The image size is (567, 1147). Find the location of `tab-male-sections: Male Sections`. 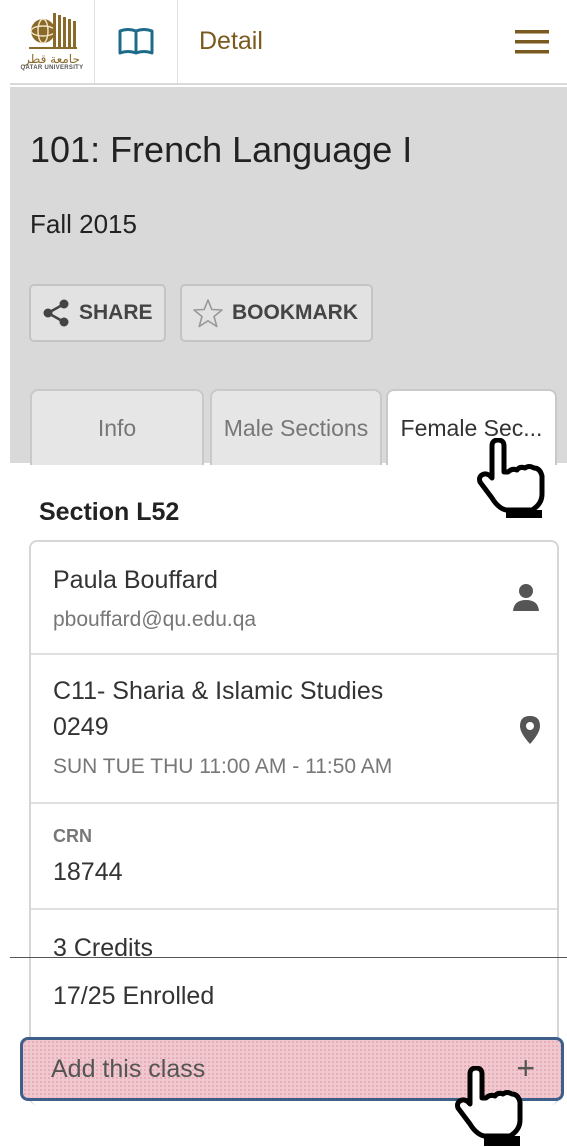

tab-male-sections: Male Sections is located at coordinates (296, 427).